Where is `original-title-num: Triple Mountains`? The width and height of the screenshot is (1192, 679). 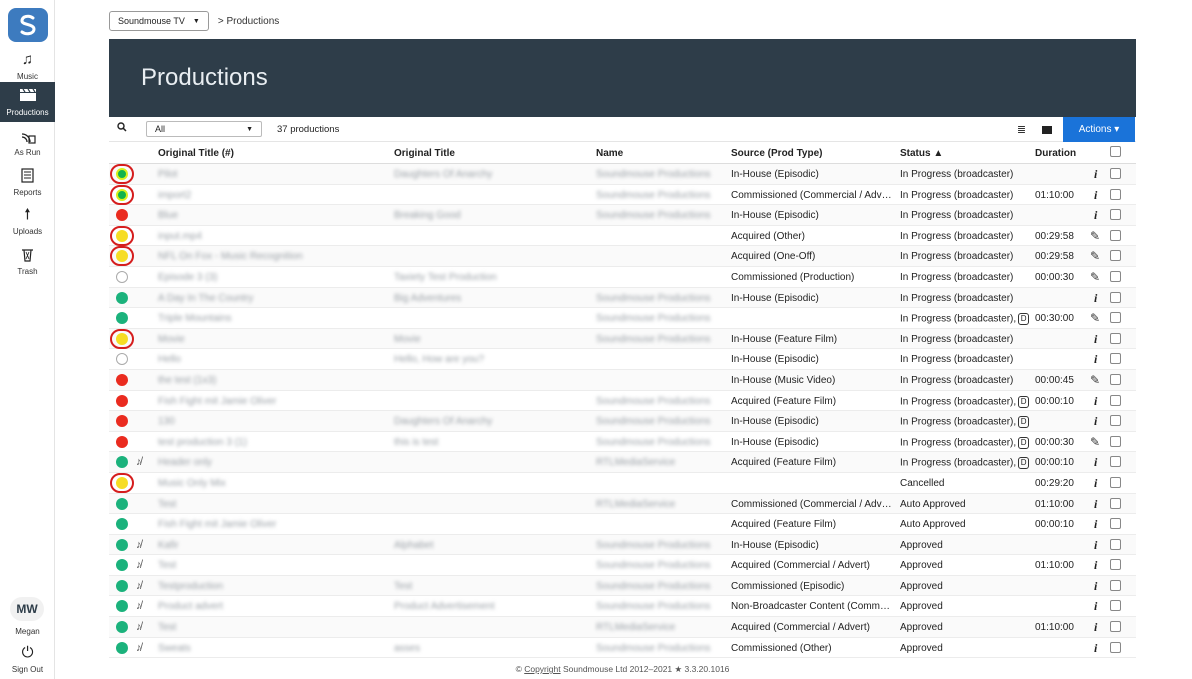 original-title-num: Triple Mountains is located at coordinates (195, 318).